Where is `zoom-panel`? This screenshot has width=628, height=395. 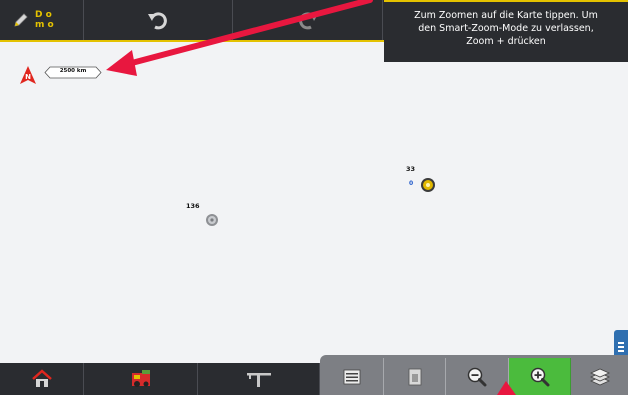
zoom-panel is located at coordinates (474, 375).